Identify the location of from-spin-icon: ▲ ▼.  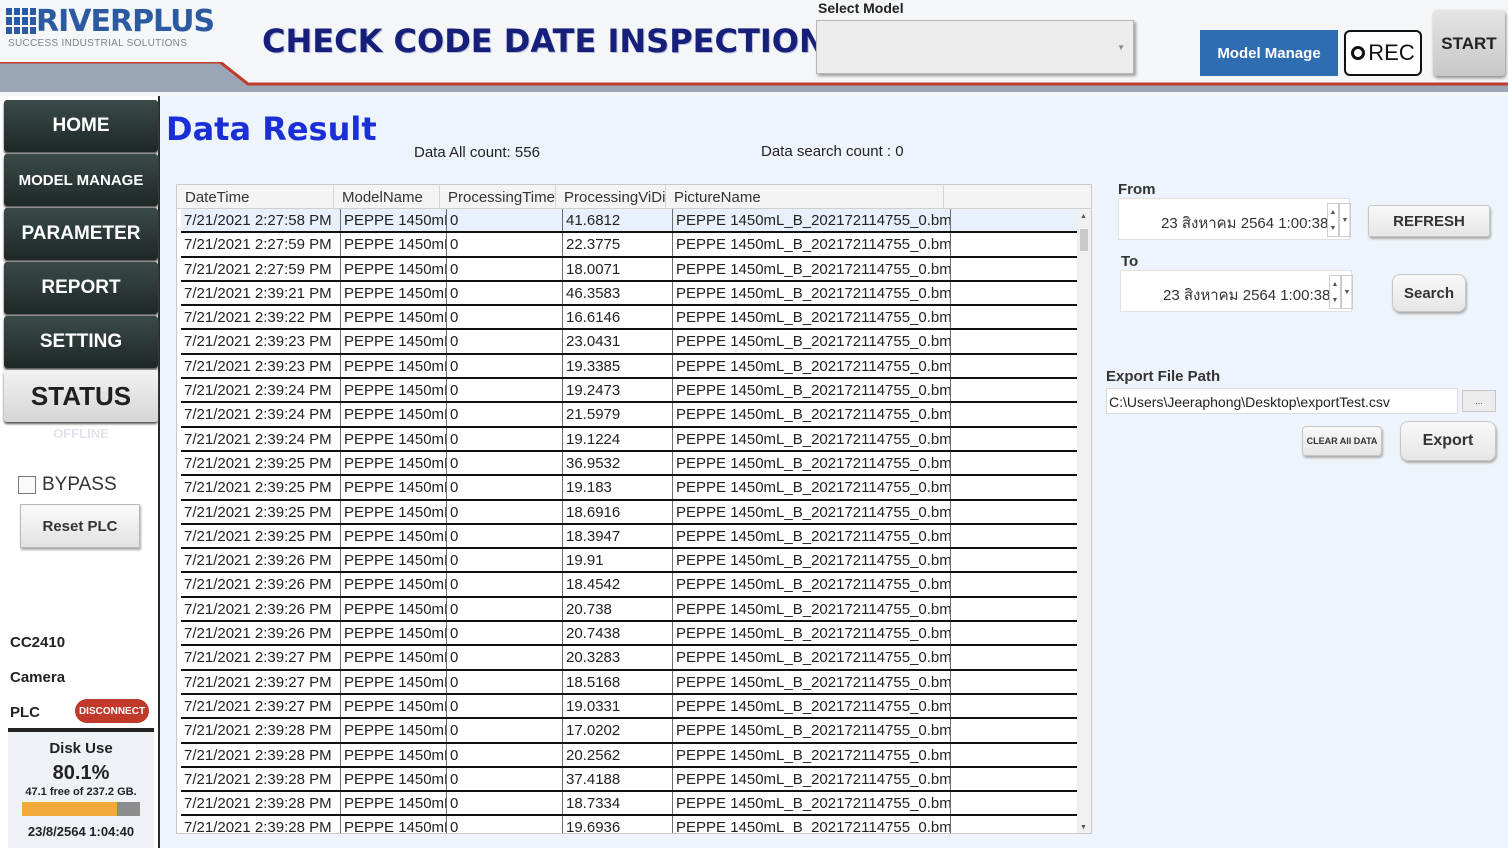
(1333, 220).